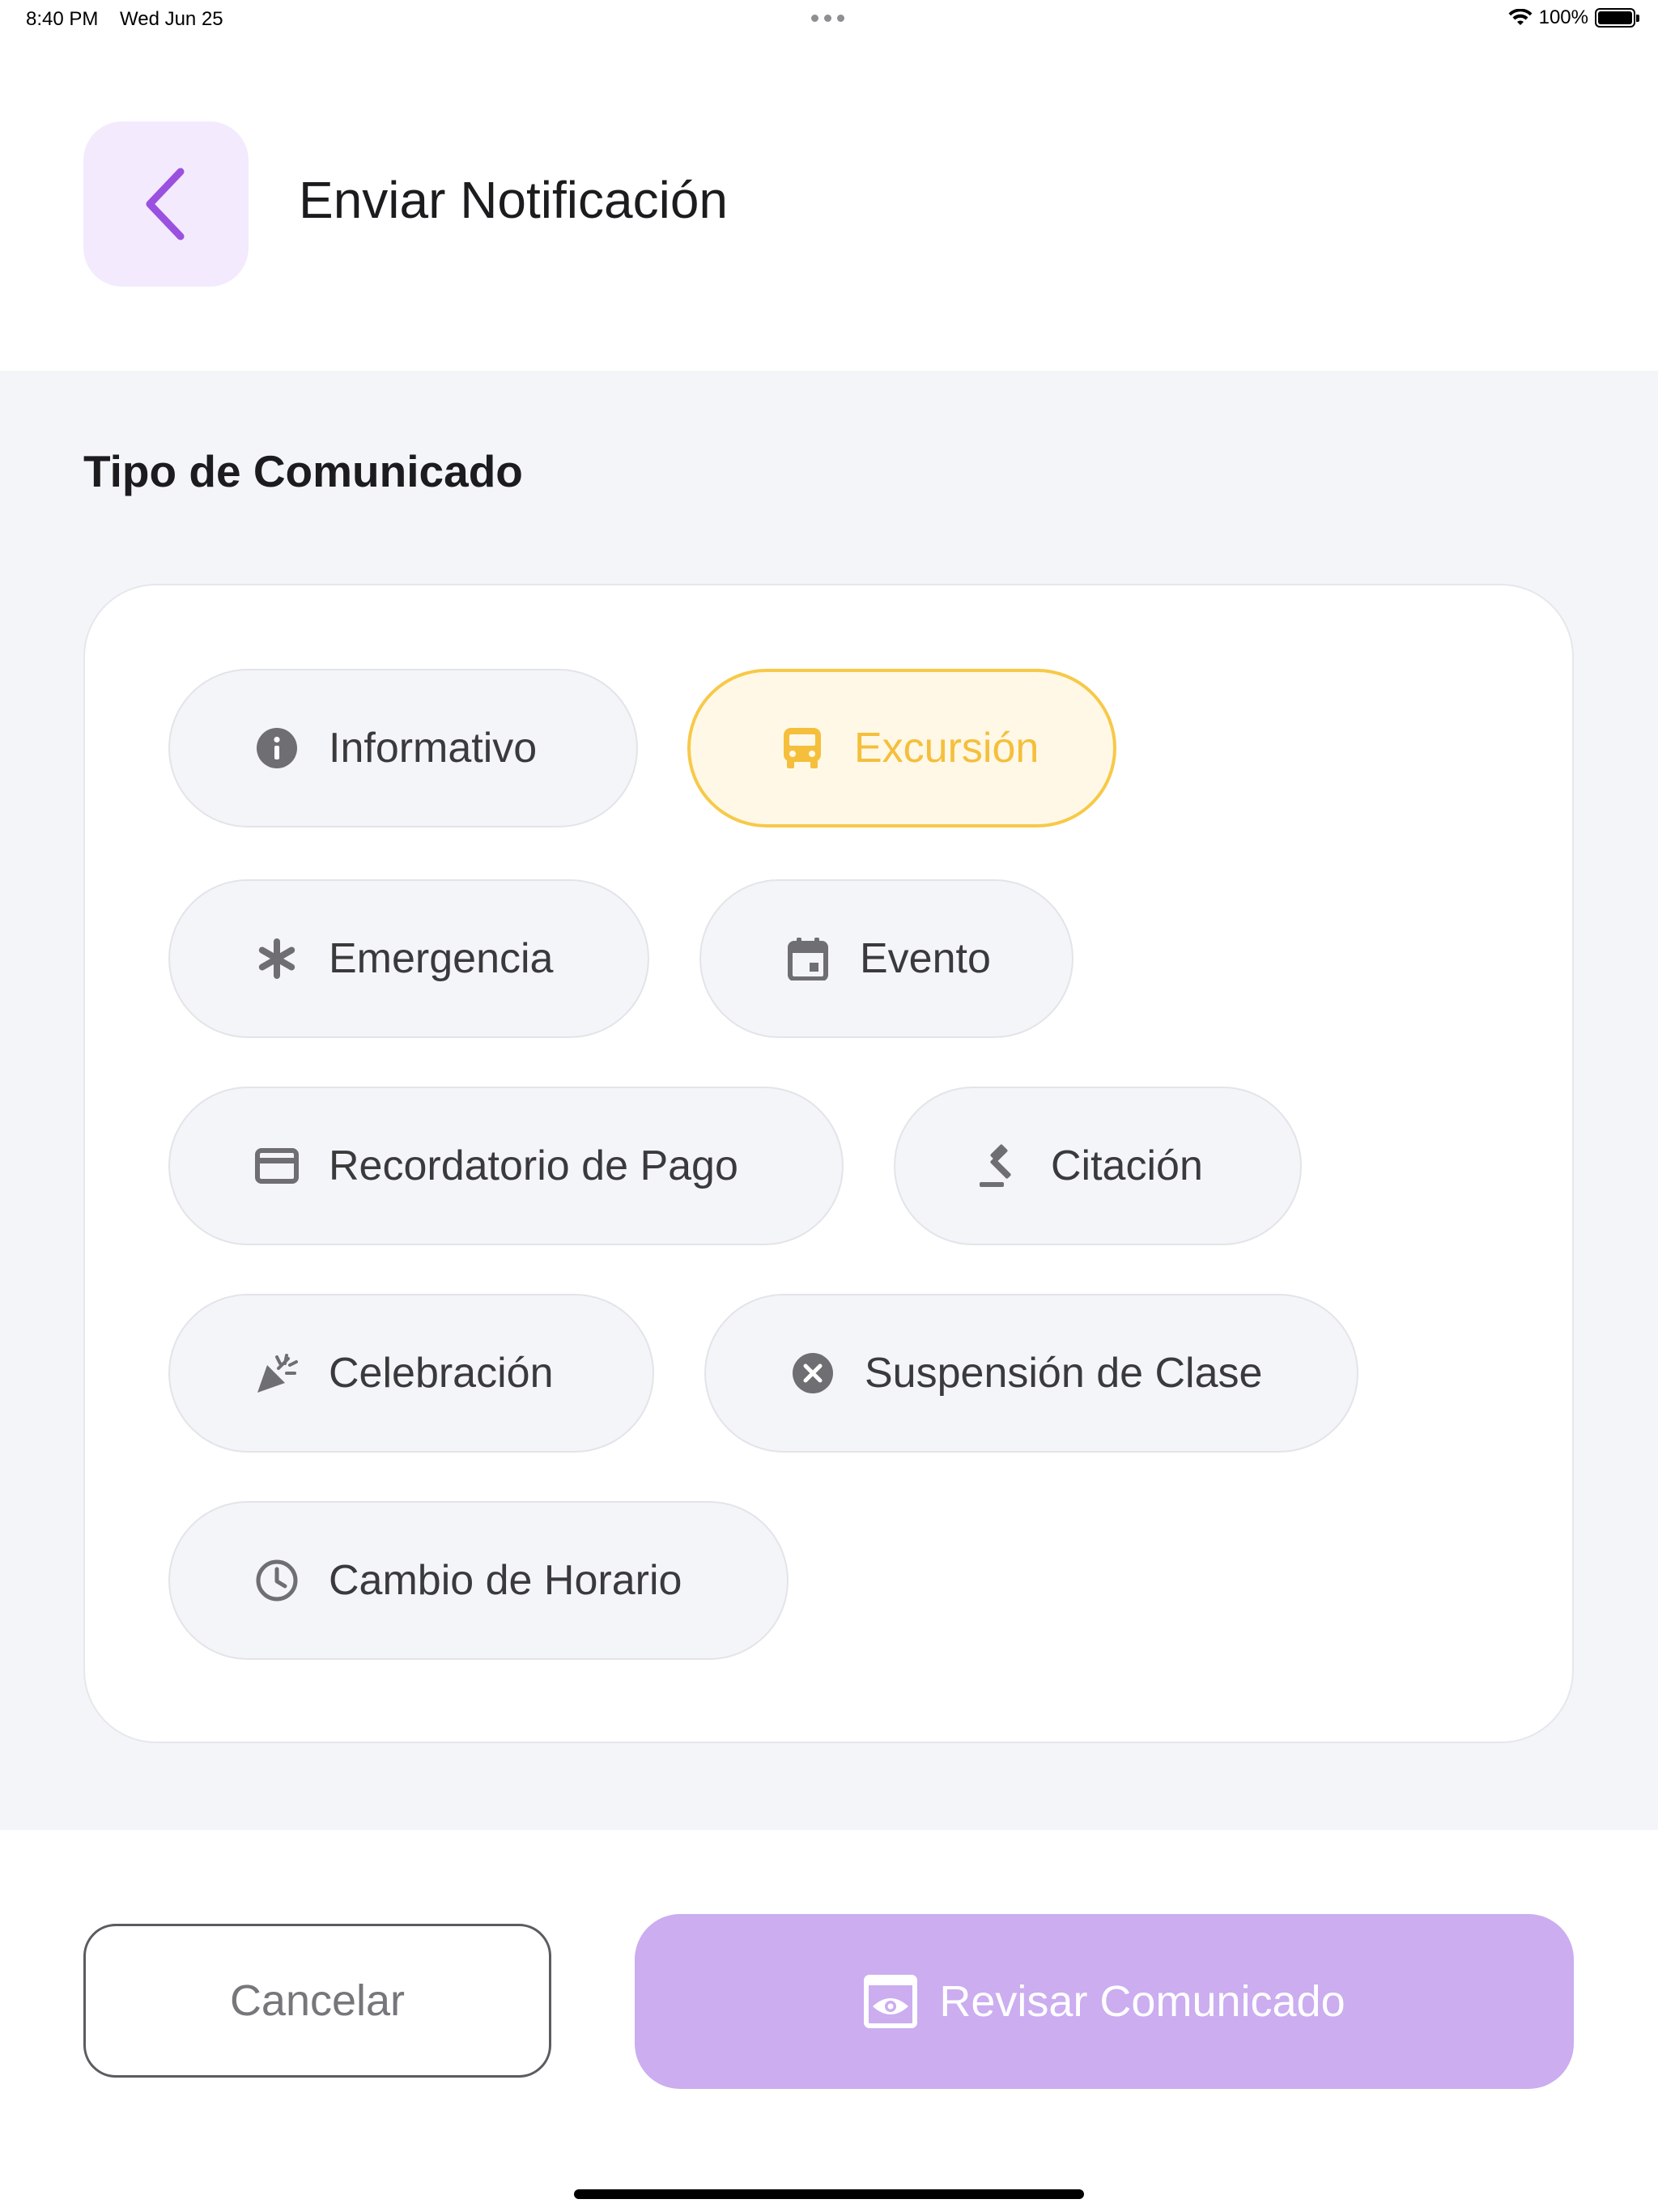 This screenshot has height=2212, width=1658. I want to click on chip-suspension-de-clase: Suspensión de Clase, so click(1031, 1373).